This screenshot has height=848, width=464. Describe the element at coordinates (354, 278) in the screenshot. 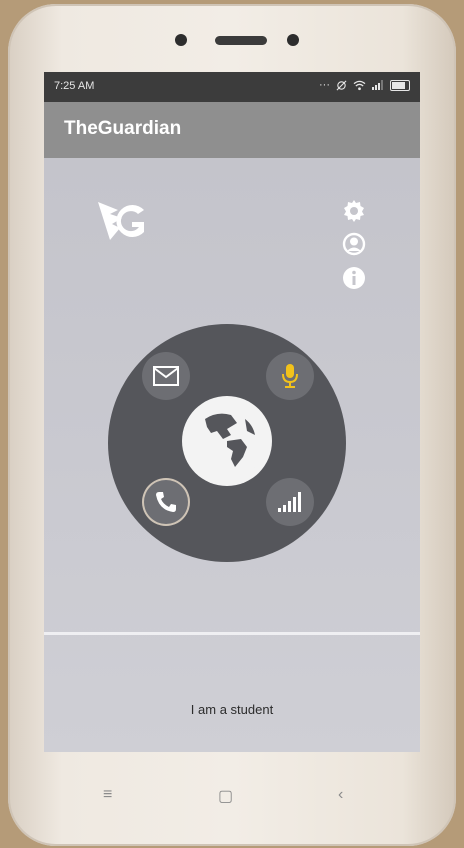

I see `info-icon` at that location.